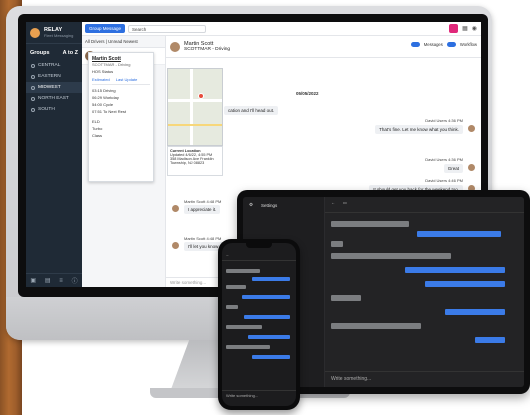 The image size is (530, 415). Describe the element at coordinates (49, 76) in the screenshot. I see `group-label: EASTERN` at that location.